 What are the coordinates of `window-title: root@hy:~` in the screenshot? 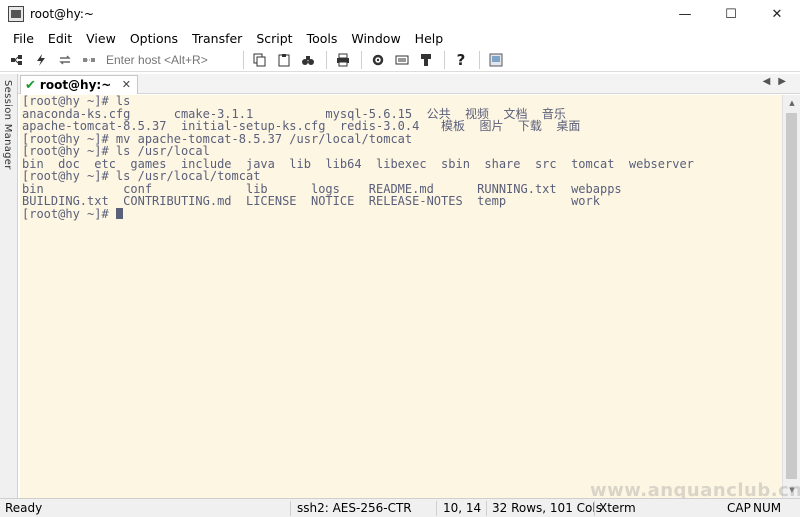 It's located at (62, 14).